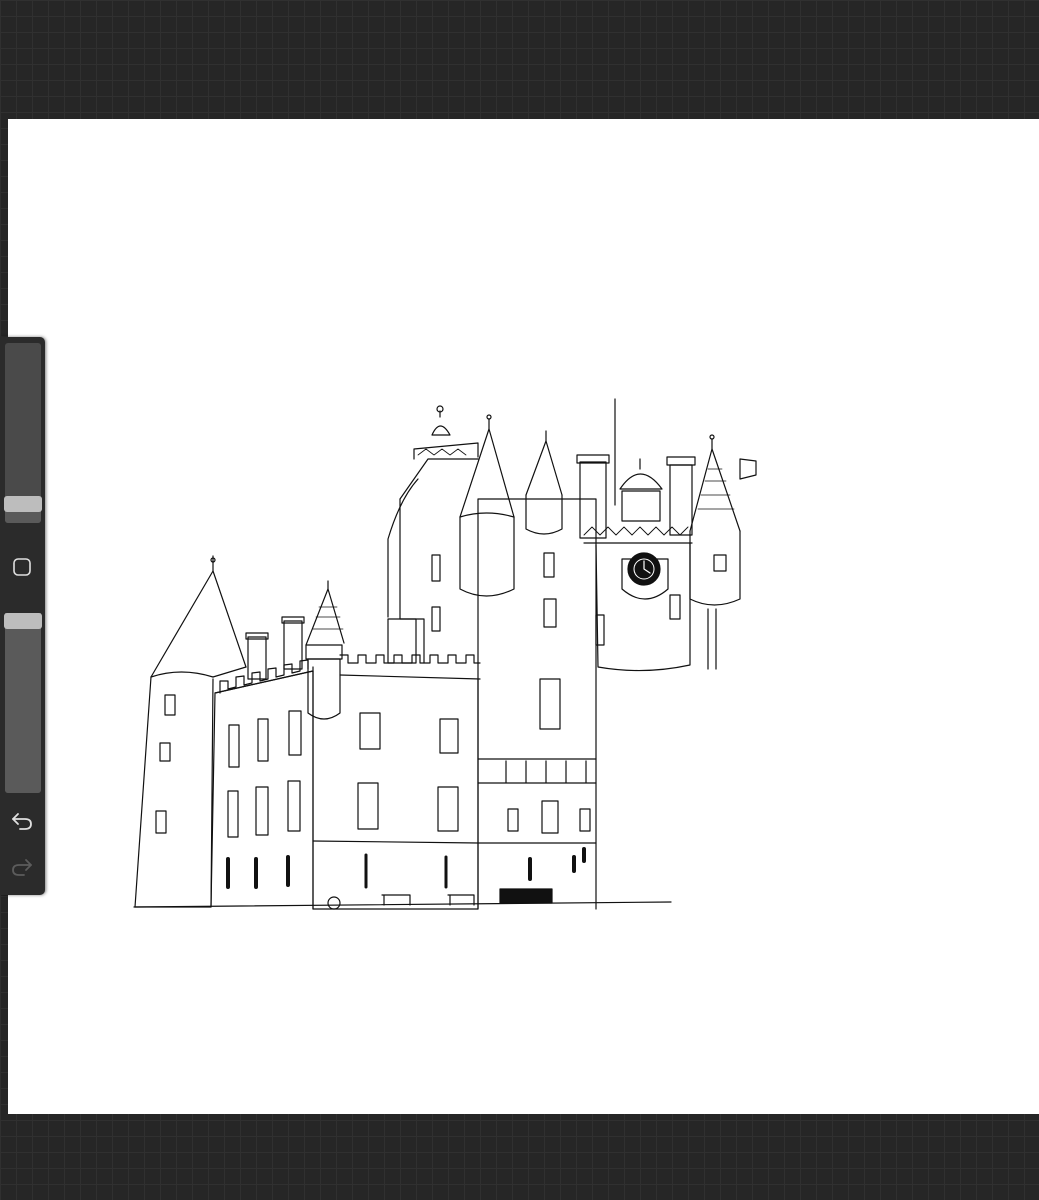 Image resolution: width=1039 pixels, height=1200 pixels. I want to click on modify-button, so click(22, 567).